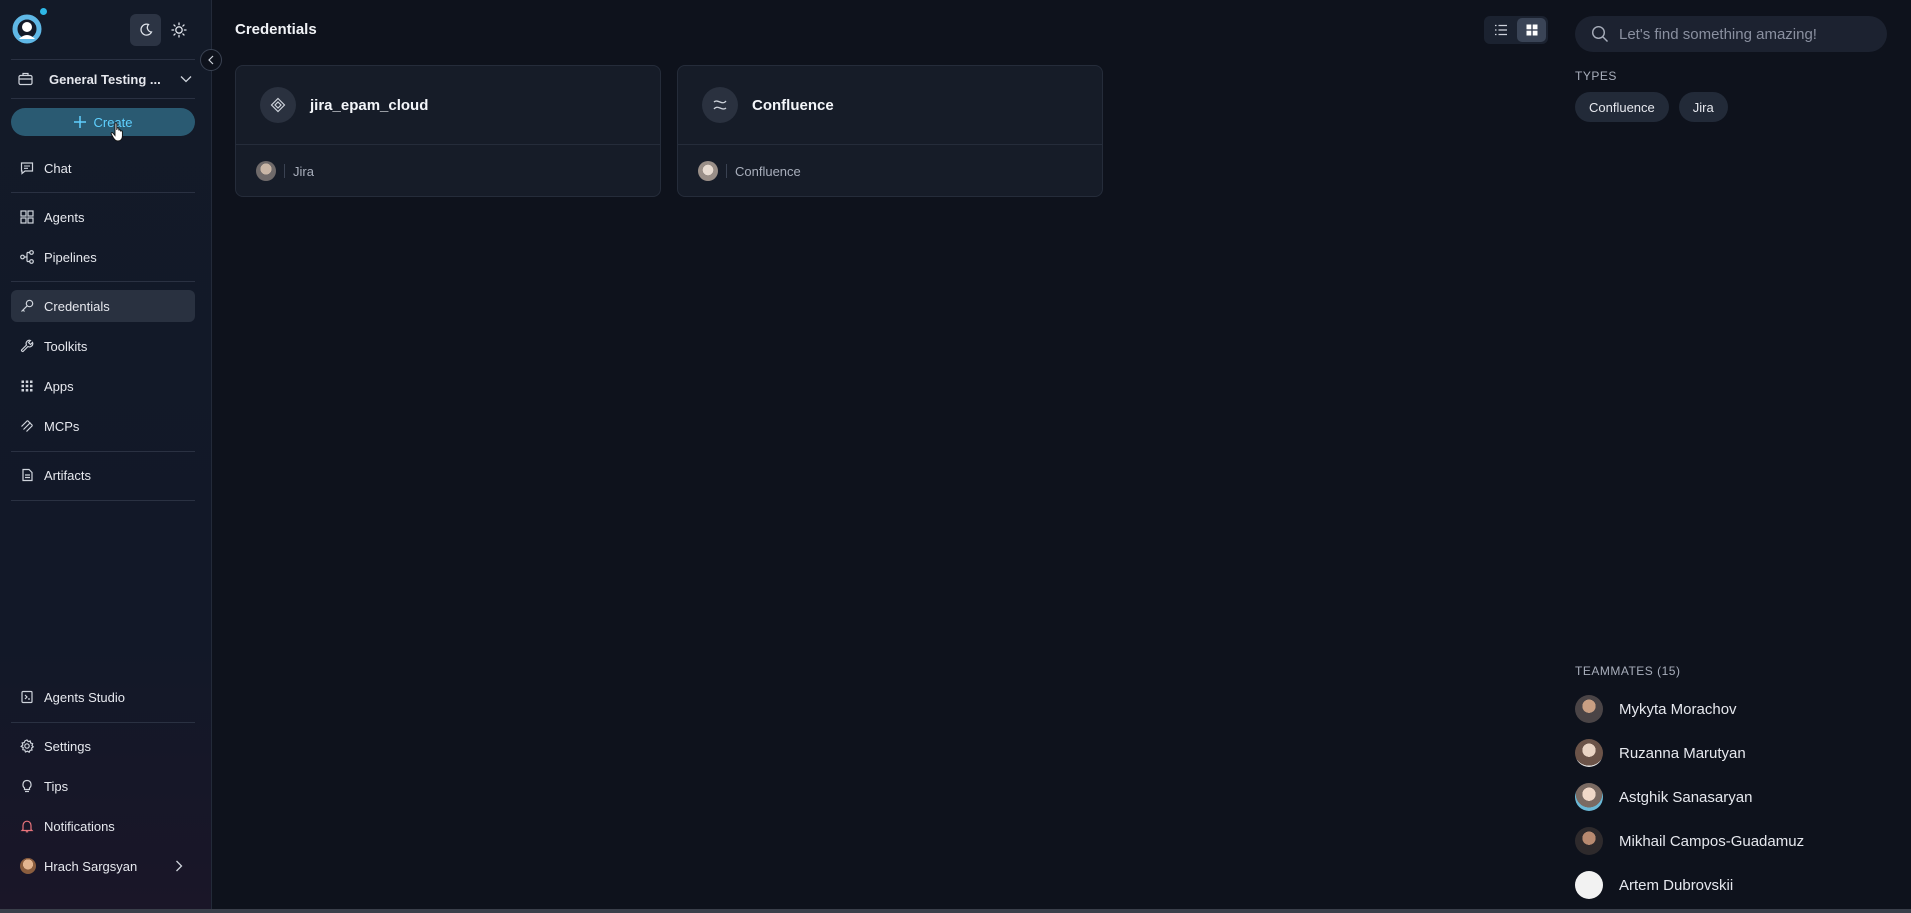  I want to click on wrench-icon, so click(27, 346).